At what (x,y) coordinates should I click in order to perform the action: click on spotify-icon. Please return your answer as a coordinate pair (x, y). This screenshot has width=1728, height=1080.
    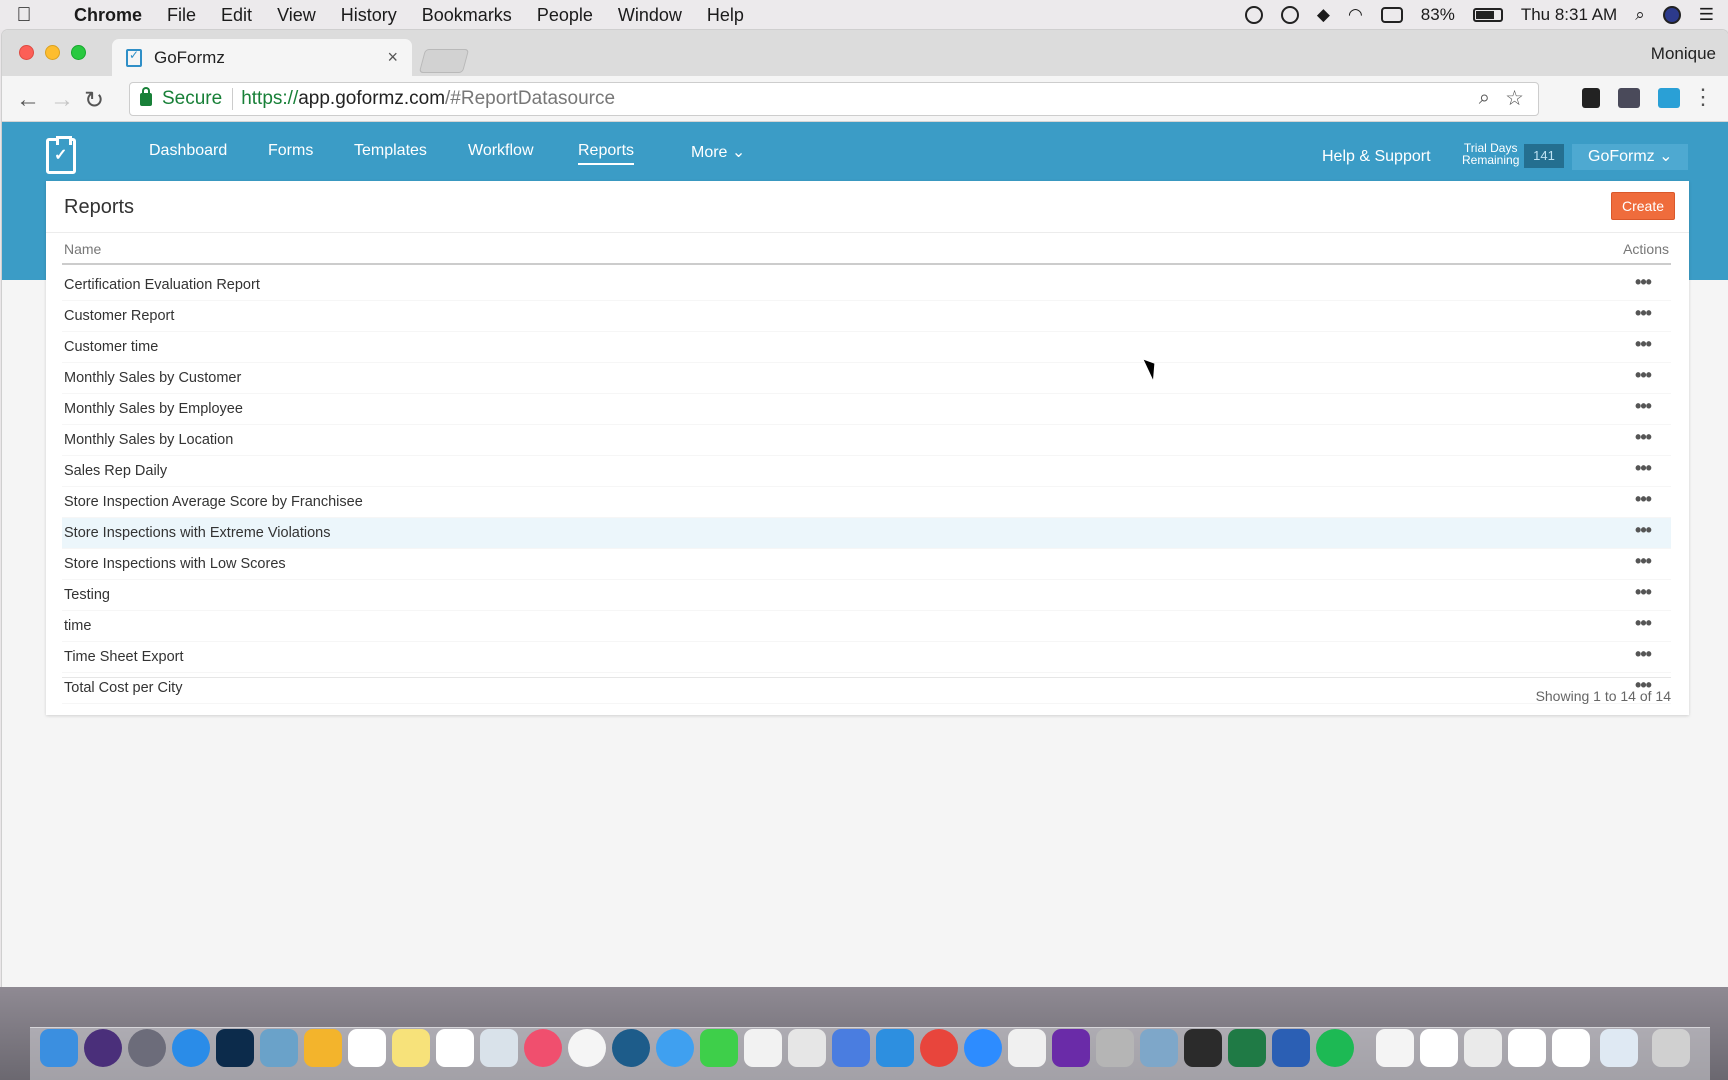
    Looking at the image, I should click on (1335, 1048).